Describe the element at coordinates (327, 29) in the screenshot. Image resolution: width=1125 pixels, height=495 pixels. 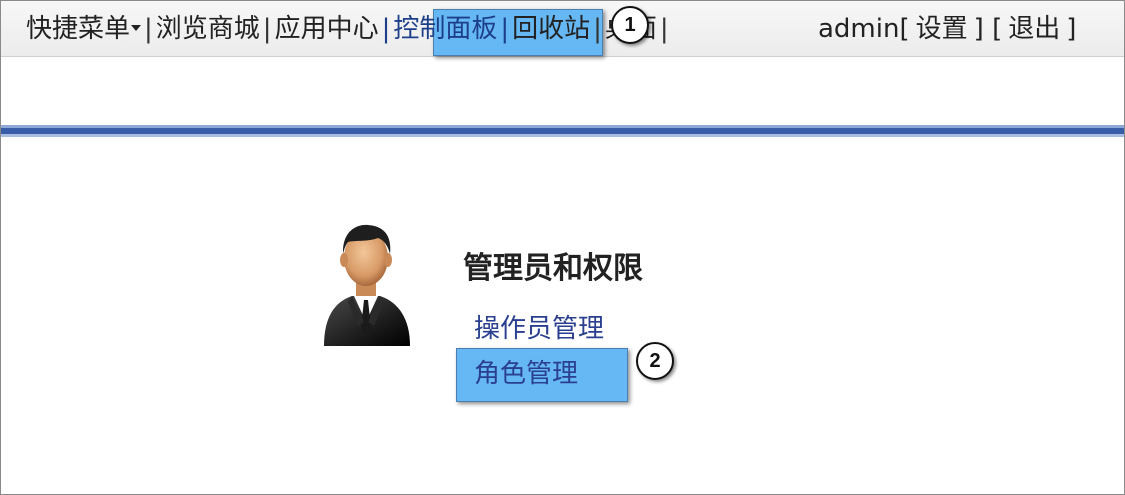
I see `nav-app-center: 应用中心` at that location.